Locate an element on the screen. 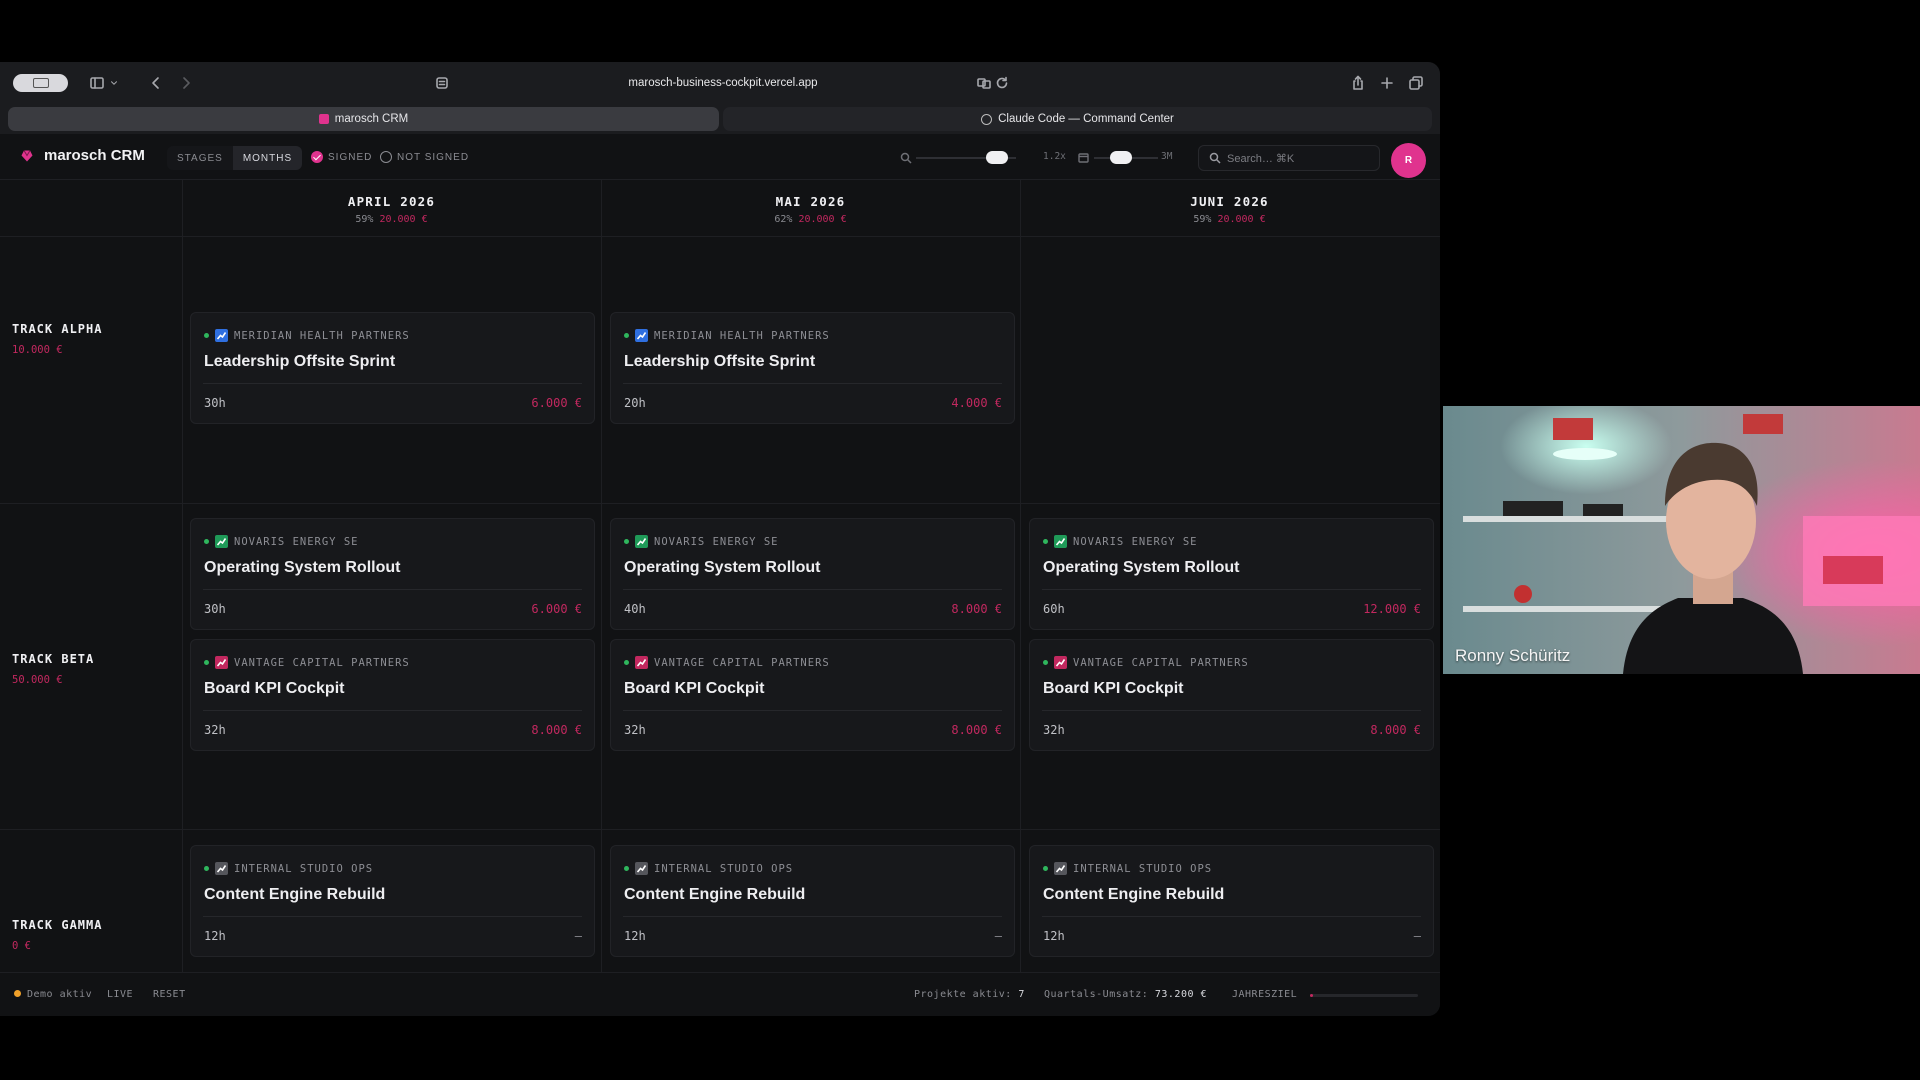 This screenshot has width=1920, height=1080. reload-button is located at coordinates (1002, 83).